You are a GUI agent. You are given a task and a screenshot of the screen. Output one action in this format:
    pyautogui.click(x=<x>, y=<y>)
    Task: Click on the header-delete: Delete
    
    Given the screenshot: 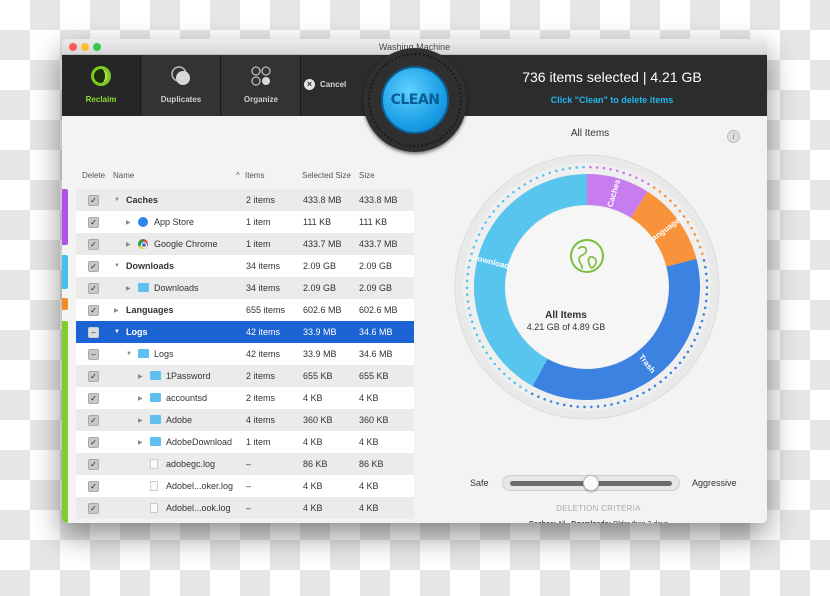 What is the action you would take?
    pyautogui.click(x=93, y=175)
    